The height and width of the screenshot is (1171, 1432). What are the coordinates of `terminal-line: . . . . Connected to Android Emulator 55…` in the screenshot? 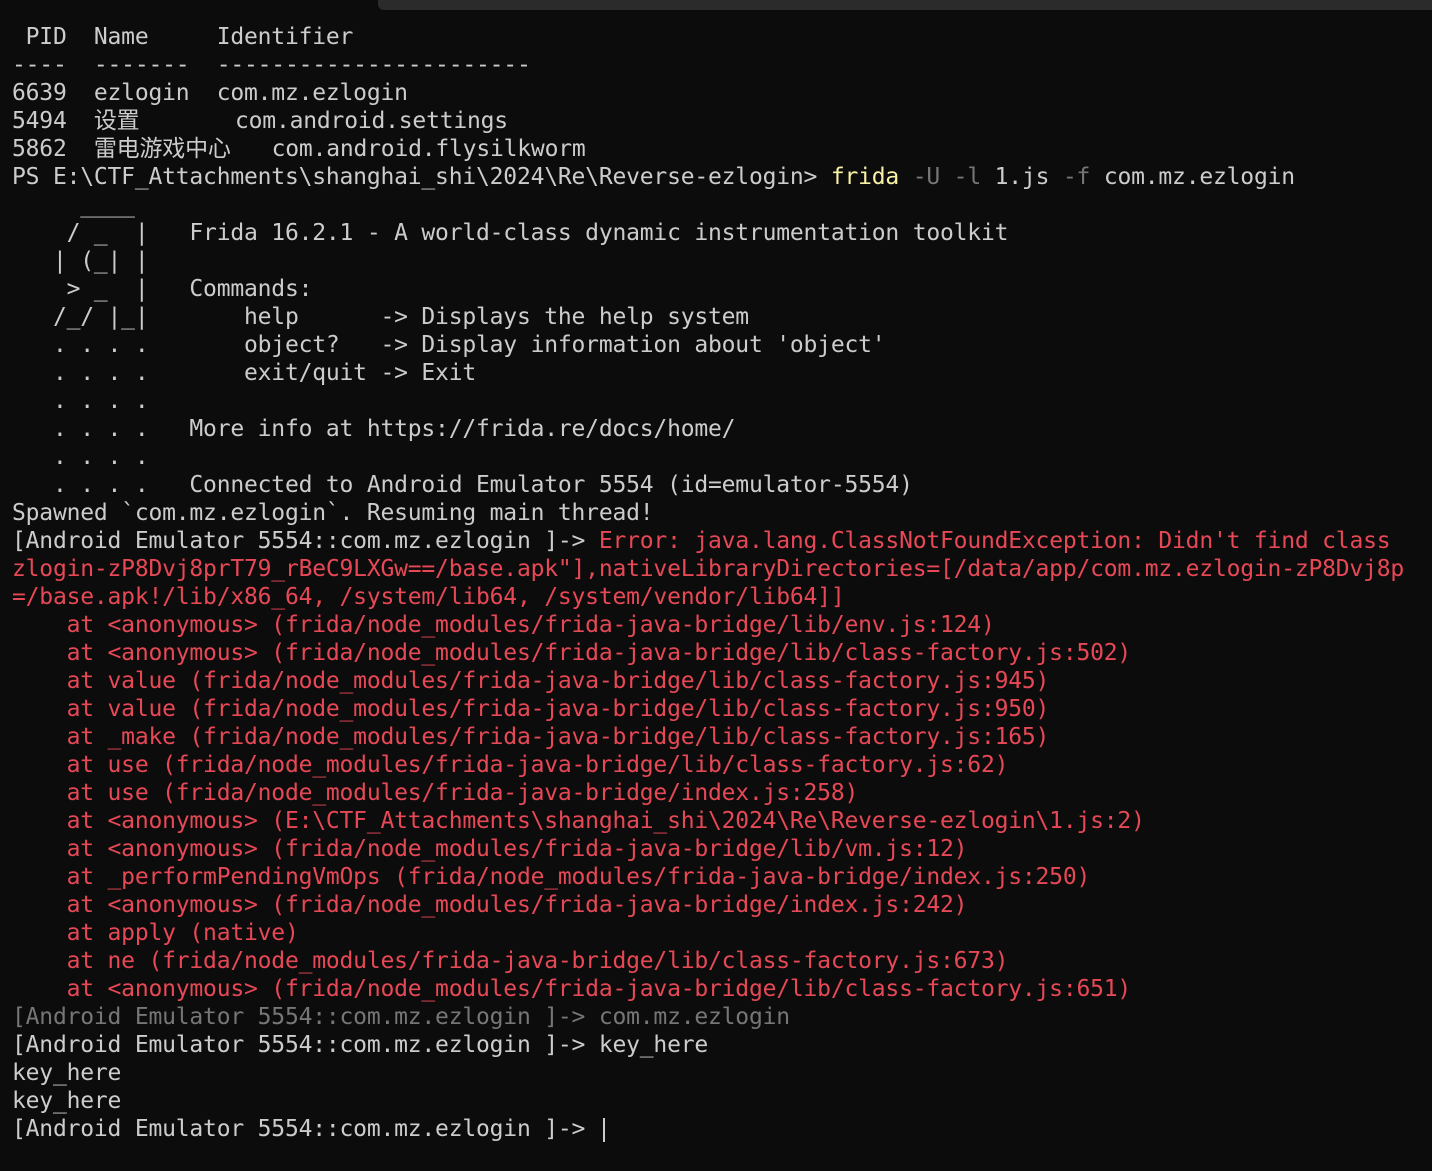 It's located at (722, 485).